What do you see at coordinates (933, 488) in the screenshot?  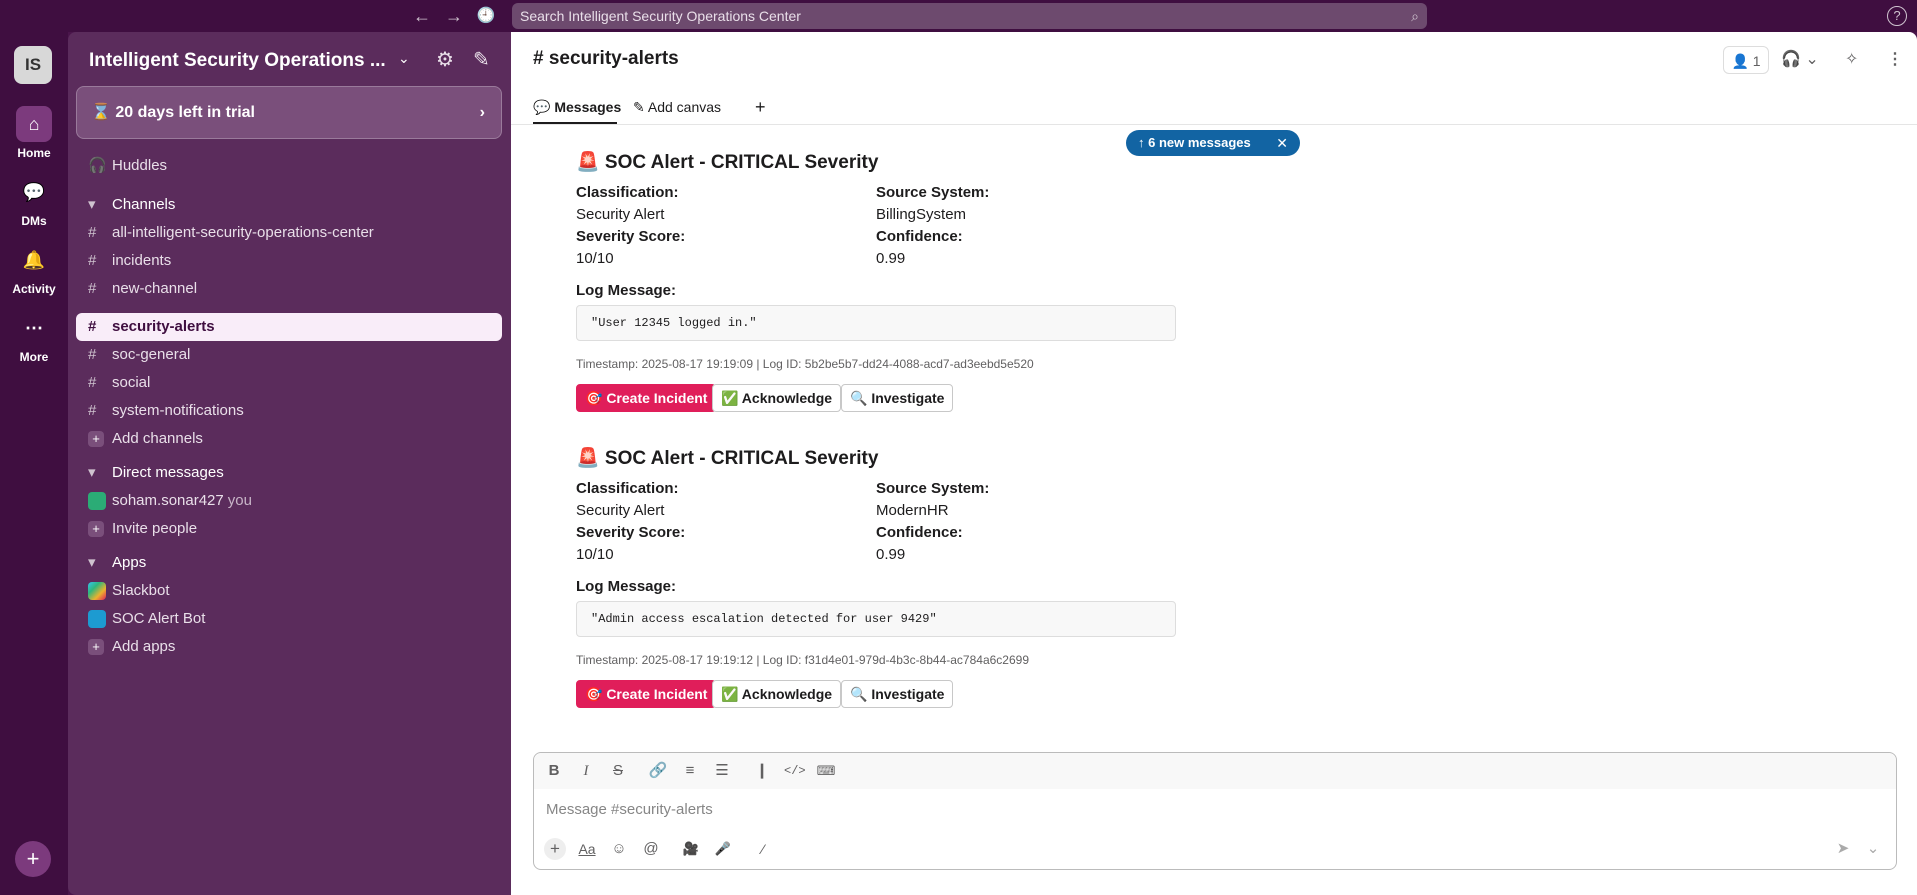 I see `source-label: Source System:` at bounding box center [933, 488].